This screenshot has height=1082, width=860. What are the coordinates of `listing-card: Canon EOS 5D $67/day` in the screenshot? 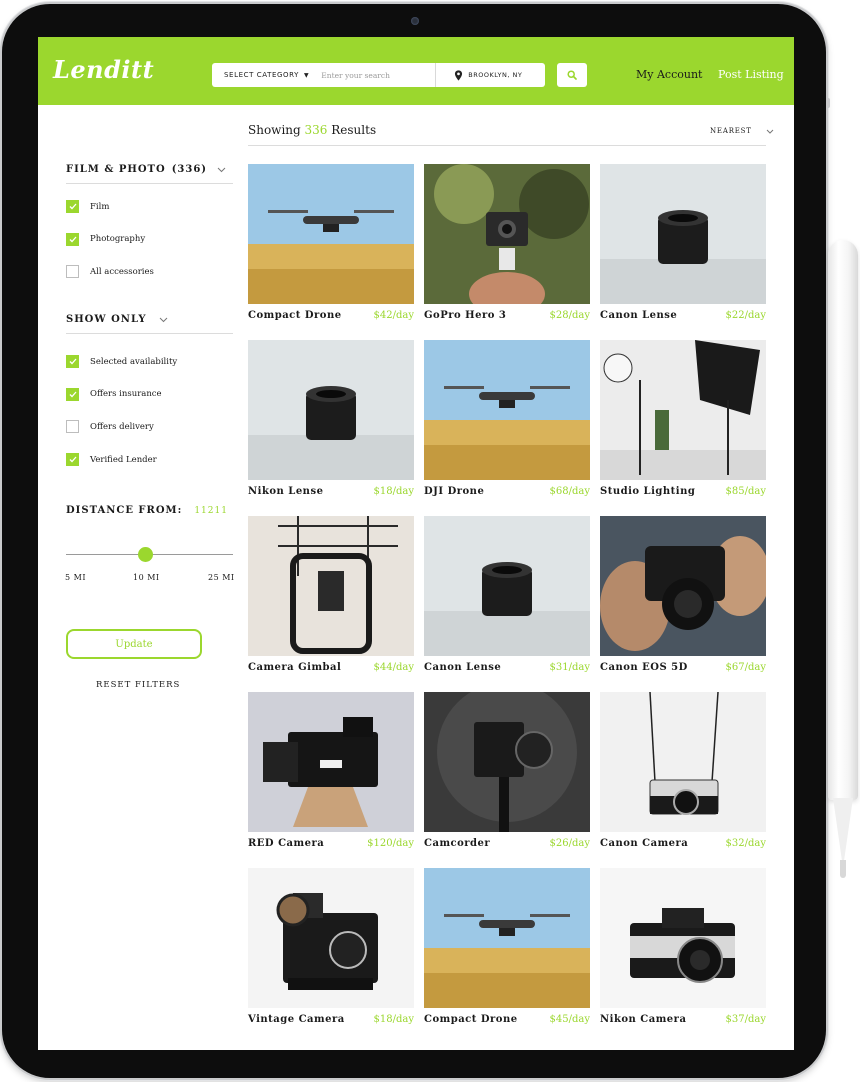 It's located at (683, 601).